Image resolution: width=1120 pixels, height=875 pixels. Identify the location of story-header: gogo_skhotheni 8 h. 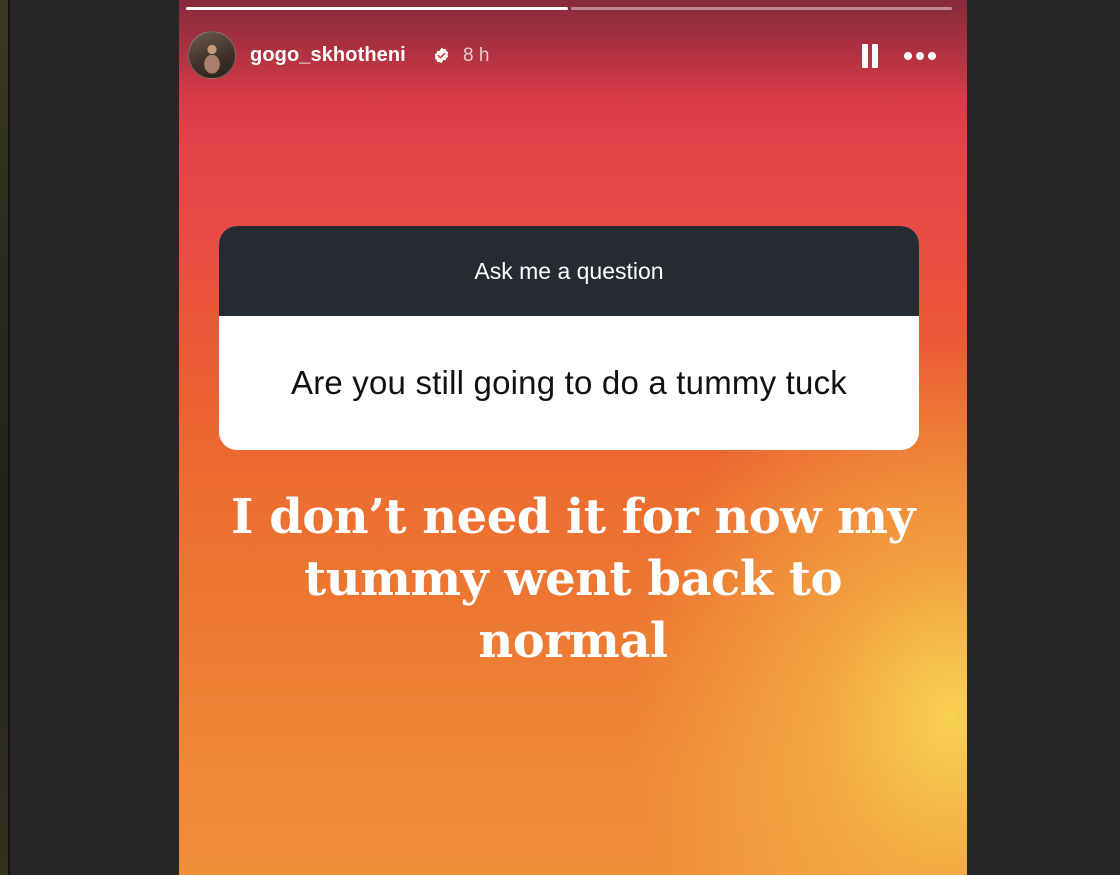
(573, 57).